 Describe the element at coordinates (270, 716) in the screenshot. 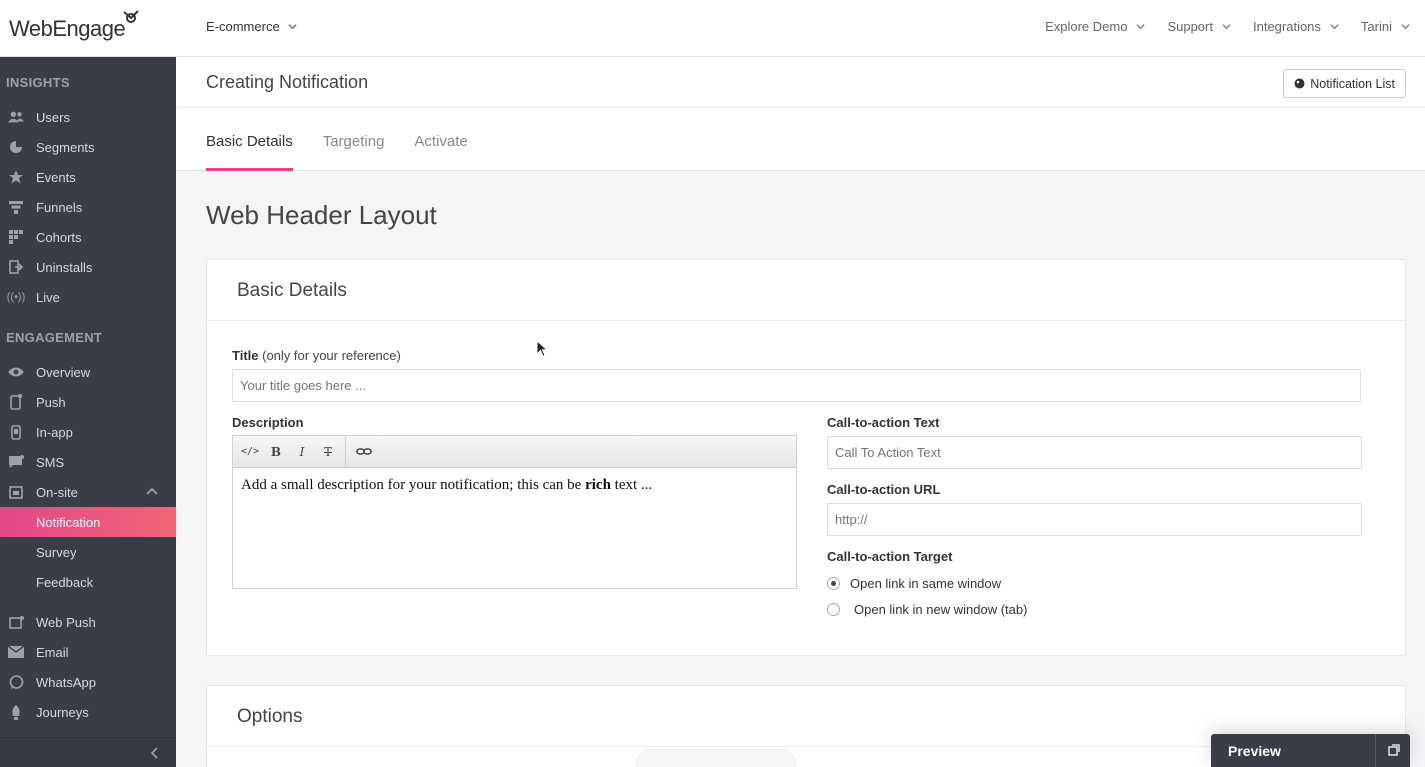

I see `options-heading: Options` at that location.